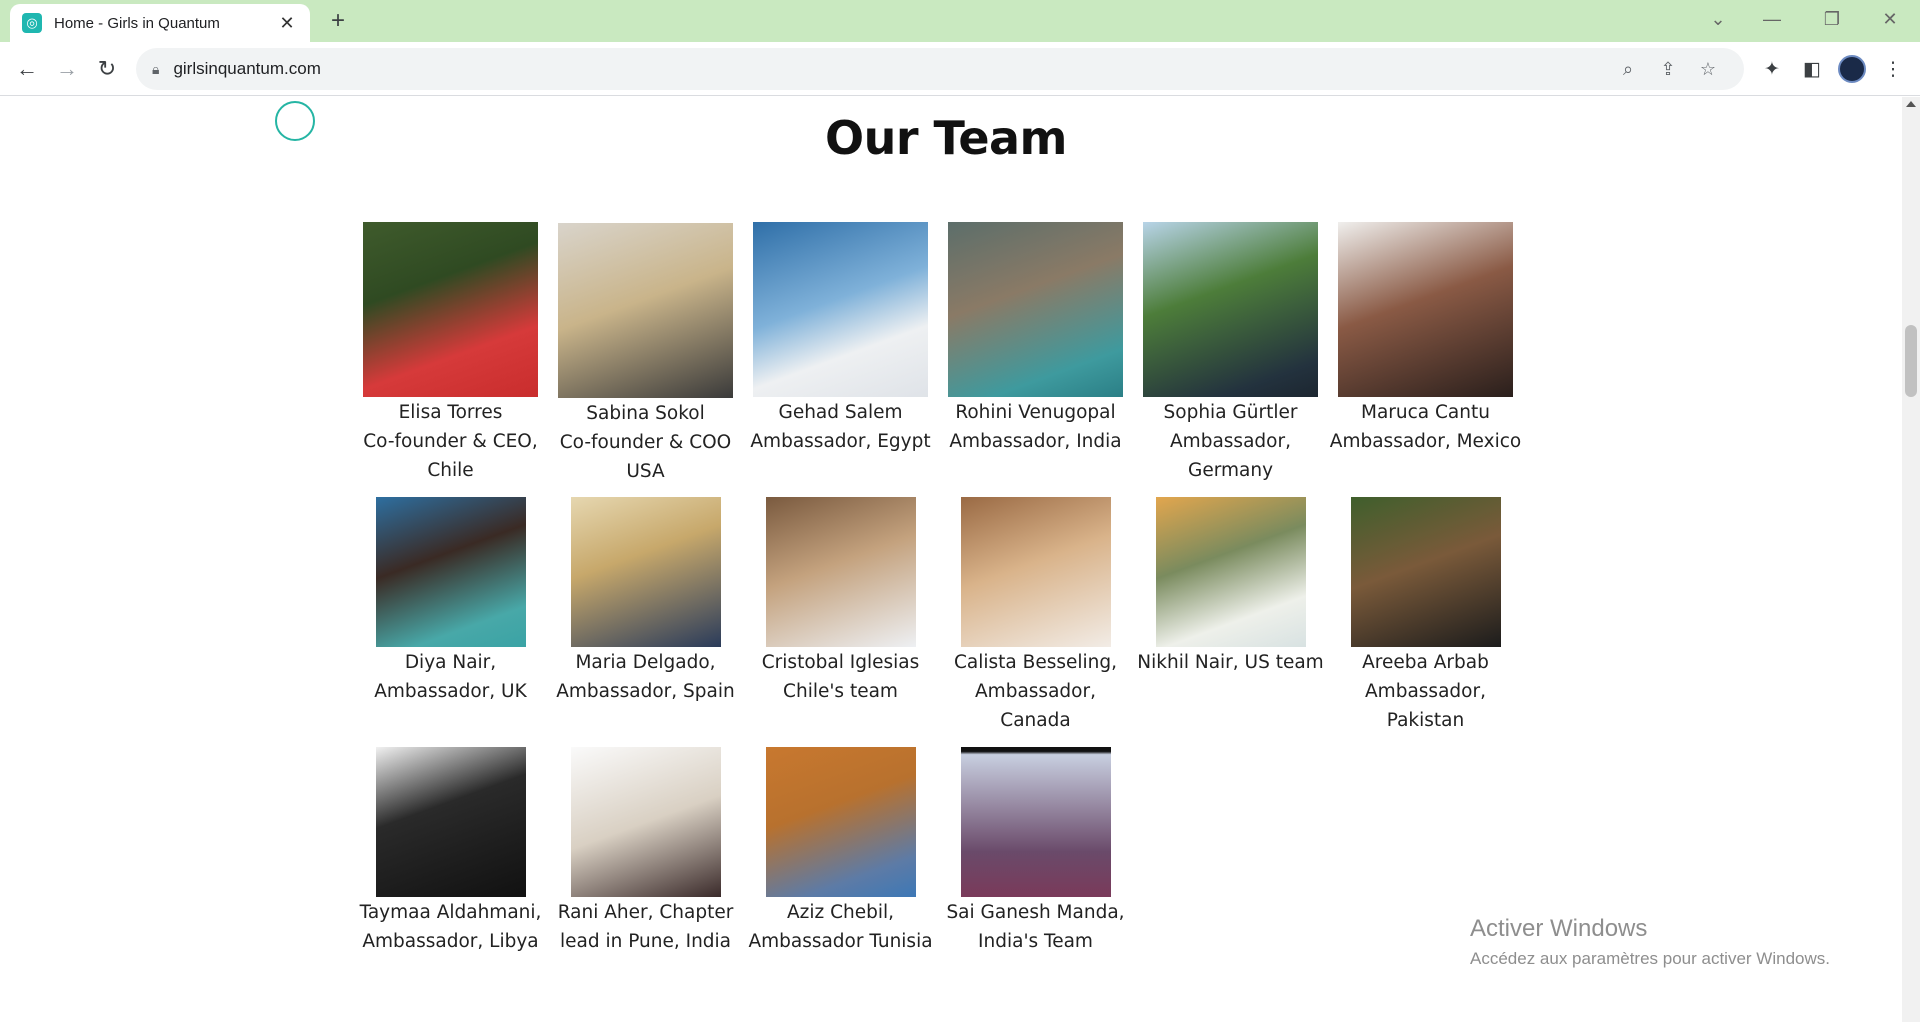  I want to click on member-caption-line2: lead in Pune, India, so click(645, 941).